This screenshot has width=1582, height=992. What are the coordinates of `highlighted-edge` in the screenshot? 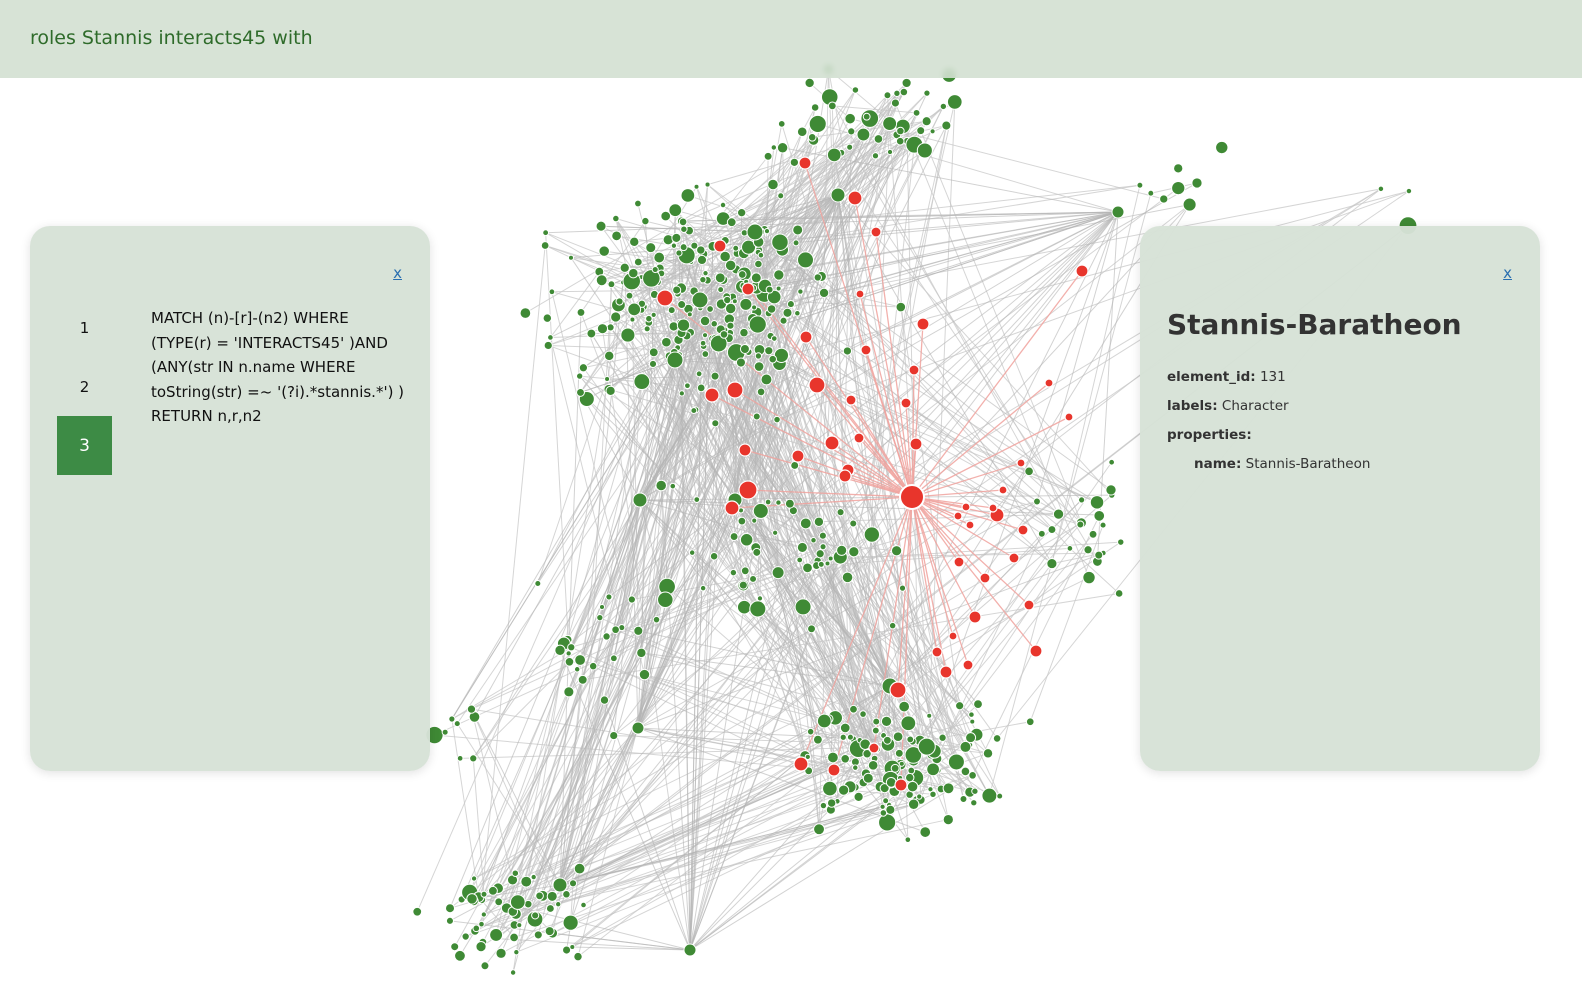 It's located at (990, 457).